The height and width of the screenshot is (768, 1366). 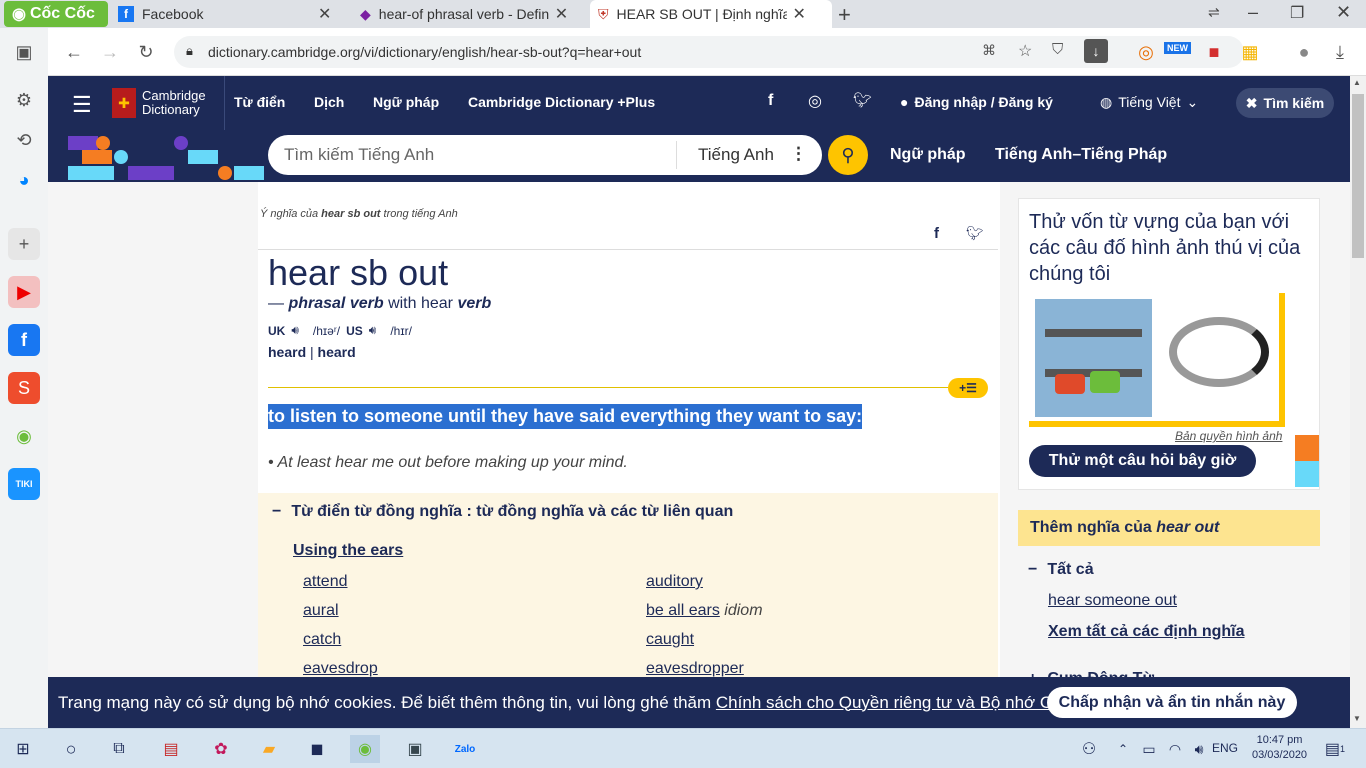 I want to click on downloads-icon: ⤓, so click(x=1340, y=52).